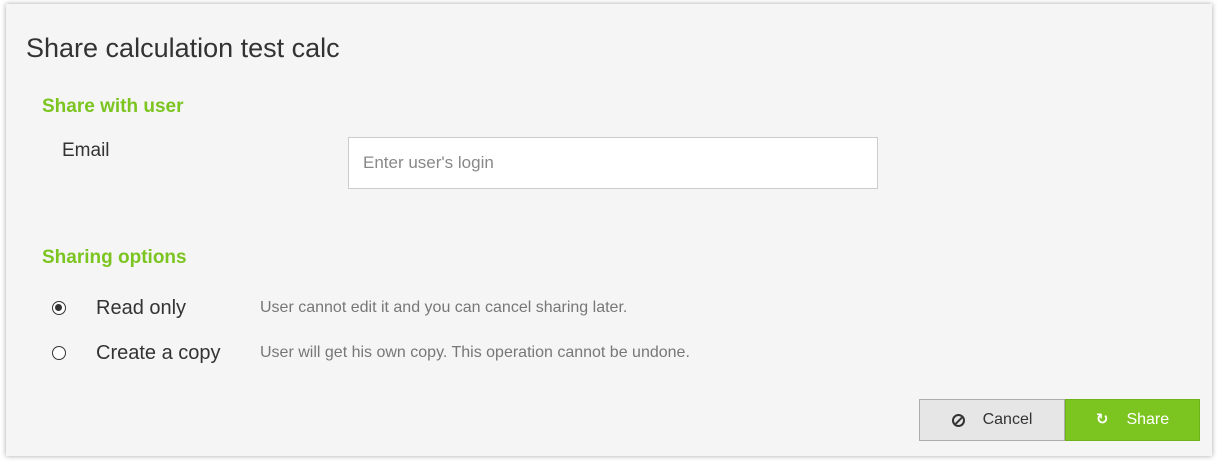 The image size is (1225, 461). I want to click on sharing-options-heading: Sharing options, so click(114, 257).